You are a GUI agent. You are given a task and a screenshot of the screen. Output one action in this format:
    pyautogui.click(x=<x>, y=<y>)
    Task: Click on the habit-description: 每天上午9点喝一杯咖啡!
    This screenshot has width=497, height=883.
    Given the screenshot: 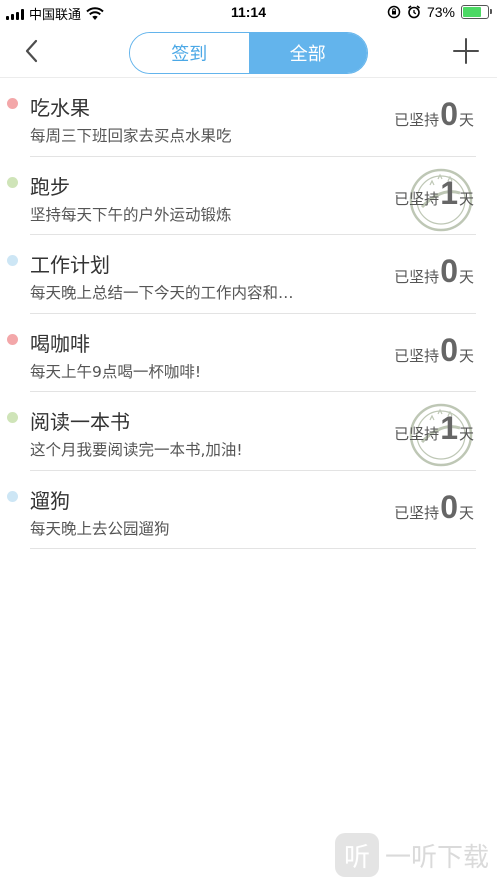 What is the action you would take?
    pyautogui.click(x=116, y=371)
    